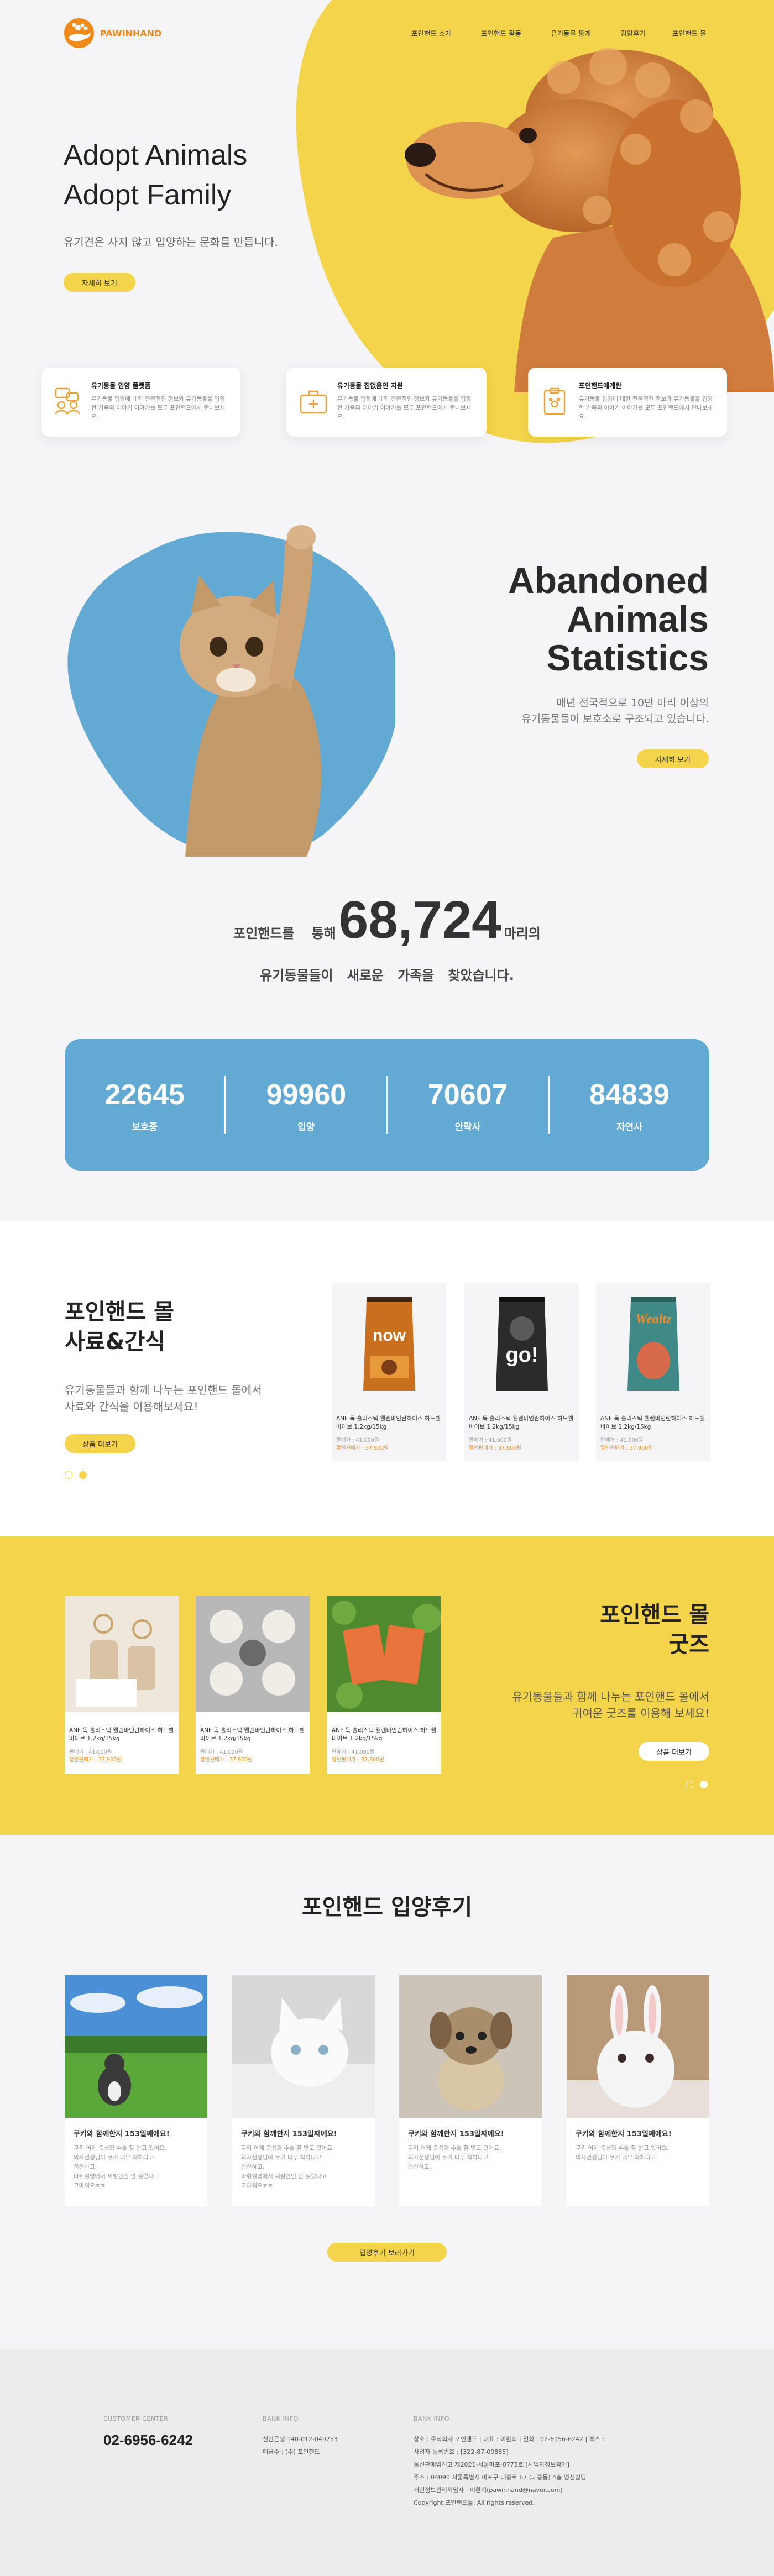  Describe the element at coordinates (144, 1094) in the screenshot. I see `stat-value: 22645` at that location.